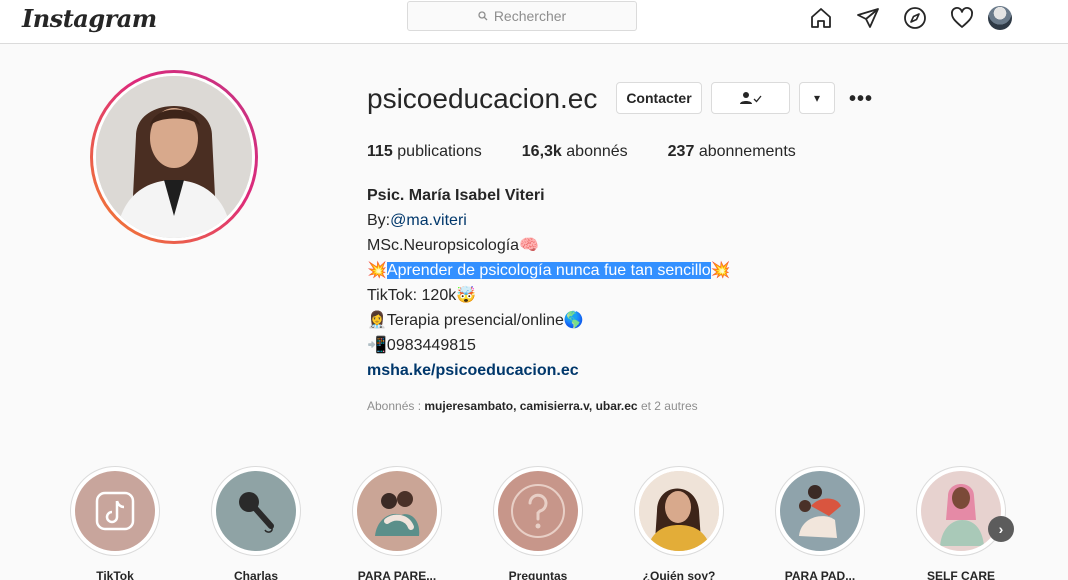 The height and width of the screenshot is (580, 1068). I want to click on bio-website-link: msha.ke/psicoeducacion.ec, so click(549, 370).